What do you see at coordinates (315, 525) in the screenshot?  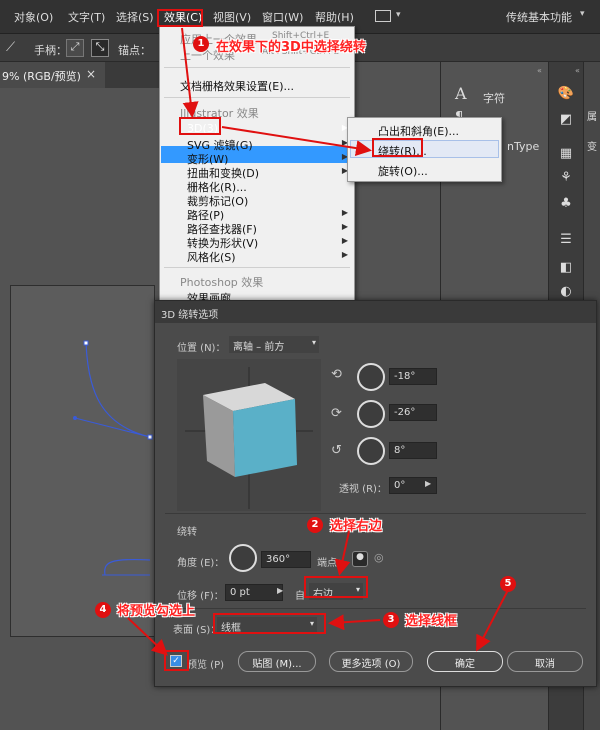 I see `annotation-step2-number: 2` at bounding box center [315, 525].